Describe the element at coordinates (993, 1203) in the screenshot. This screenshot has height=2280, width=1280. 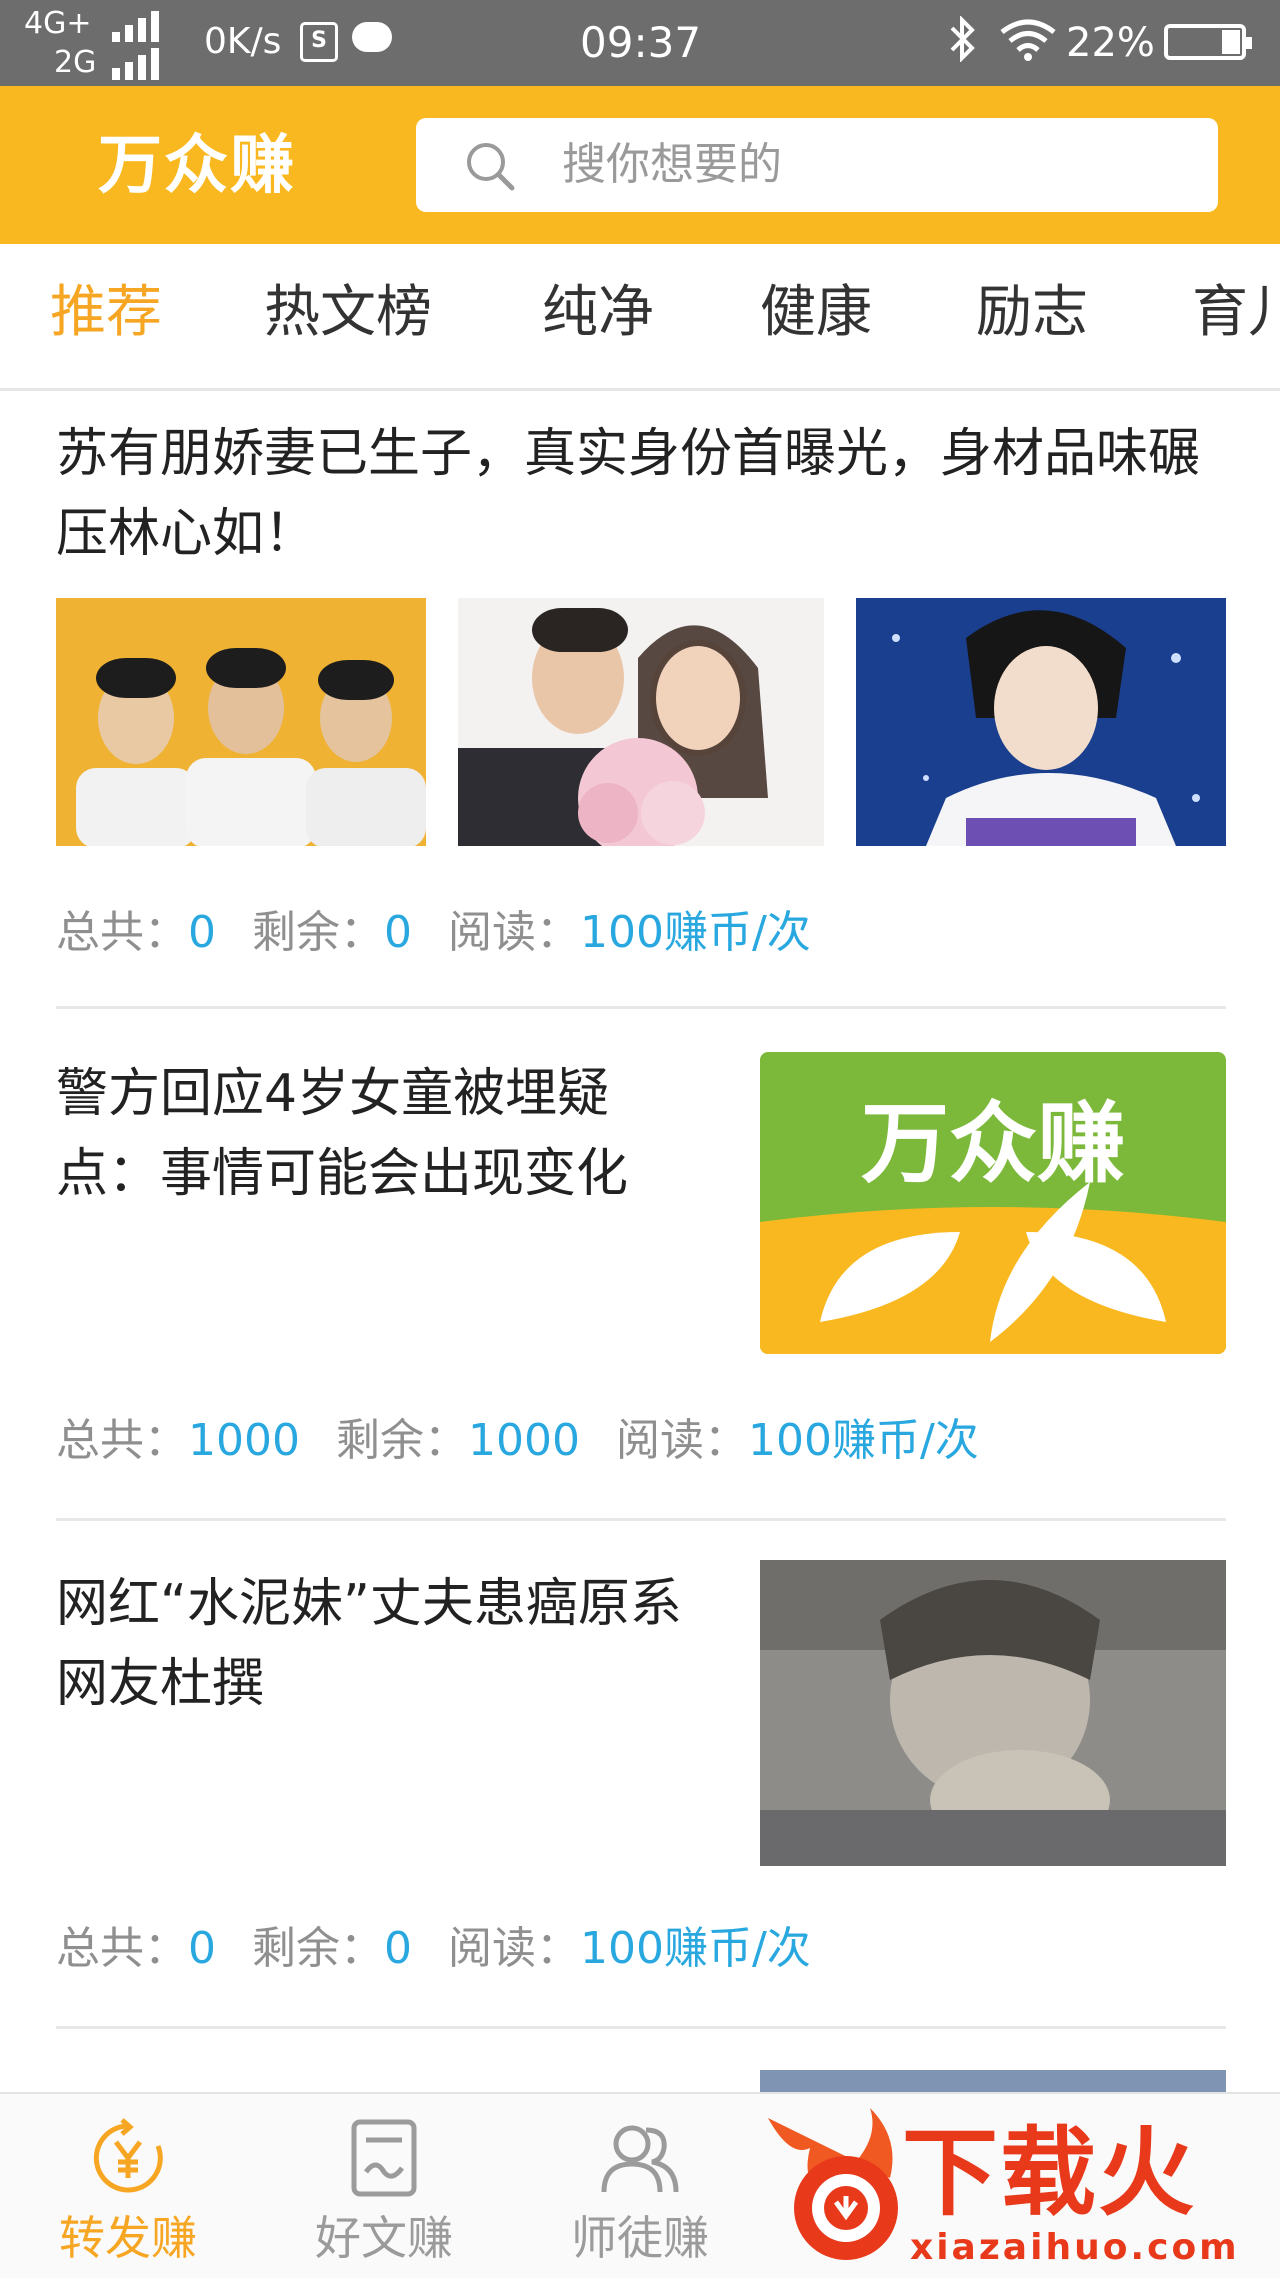
I see `article-image: 万众赚` at that location.